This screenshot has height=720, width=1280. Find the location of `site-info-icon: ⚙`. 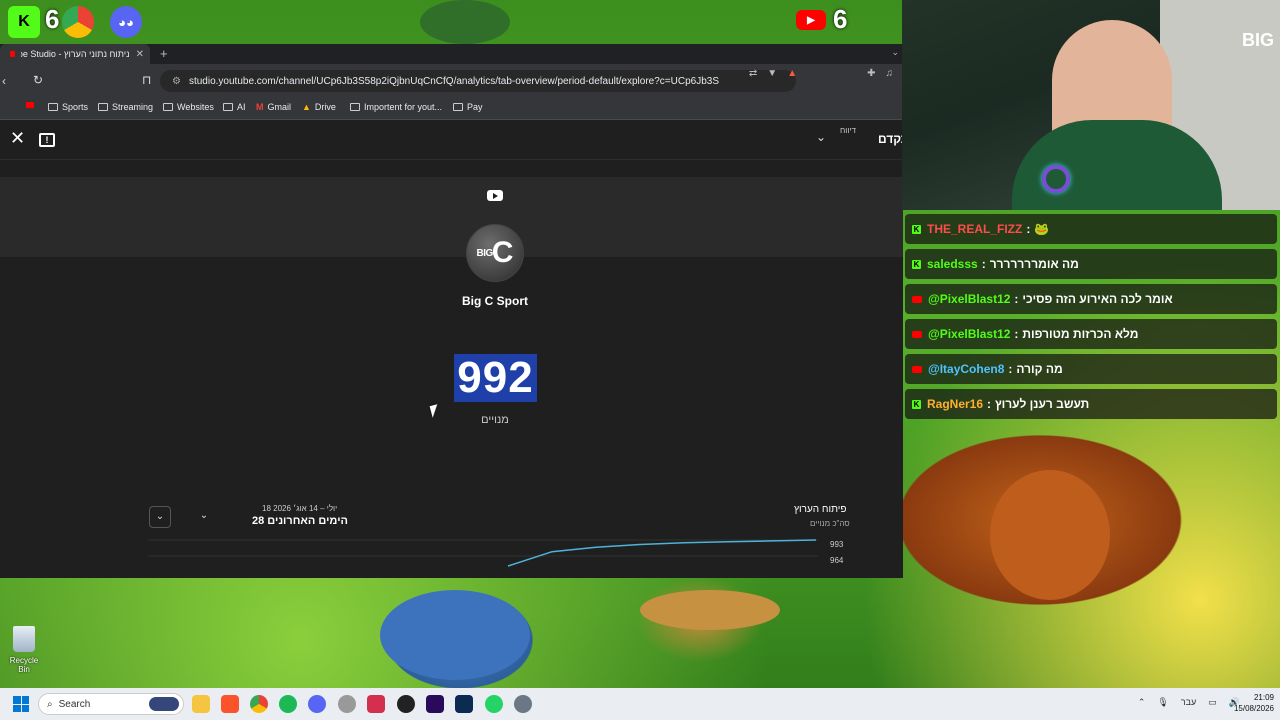

site-info-icon: ⚙ is located at coordinates (176, 81).